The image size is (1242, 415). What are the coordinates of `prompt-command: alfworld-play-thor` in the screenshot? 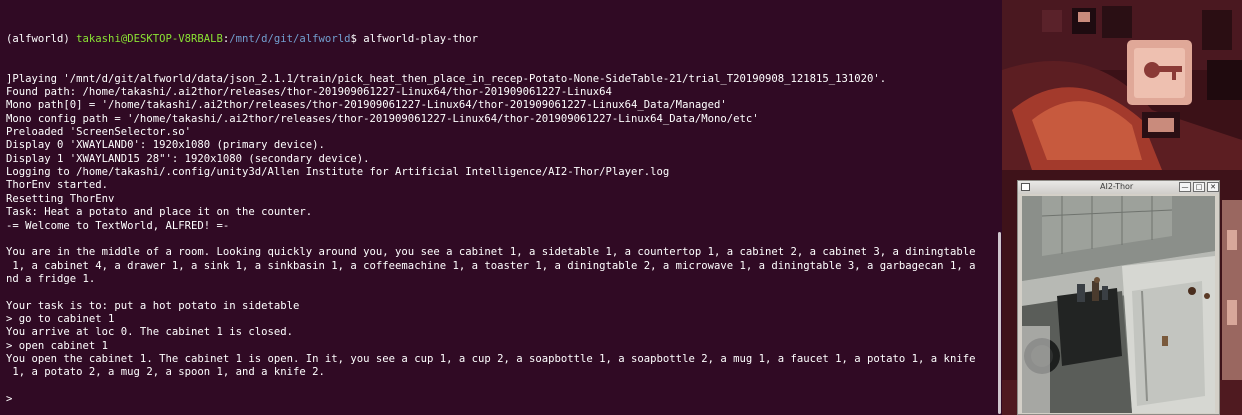 It's located at (421, 38).